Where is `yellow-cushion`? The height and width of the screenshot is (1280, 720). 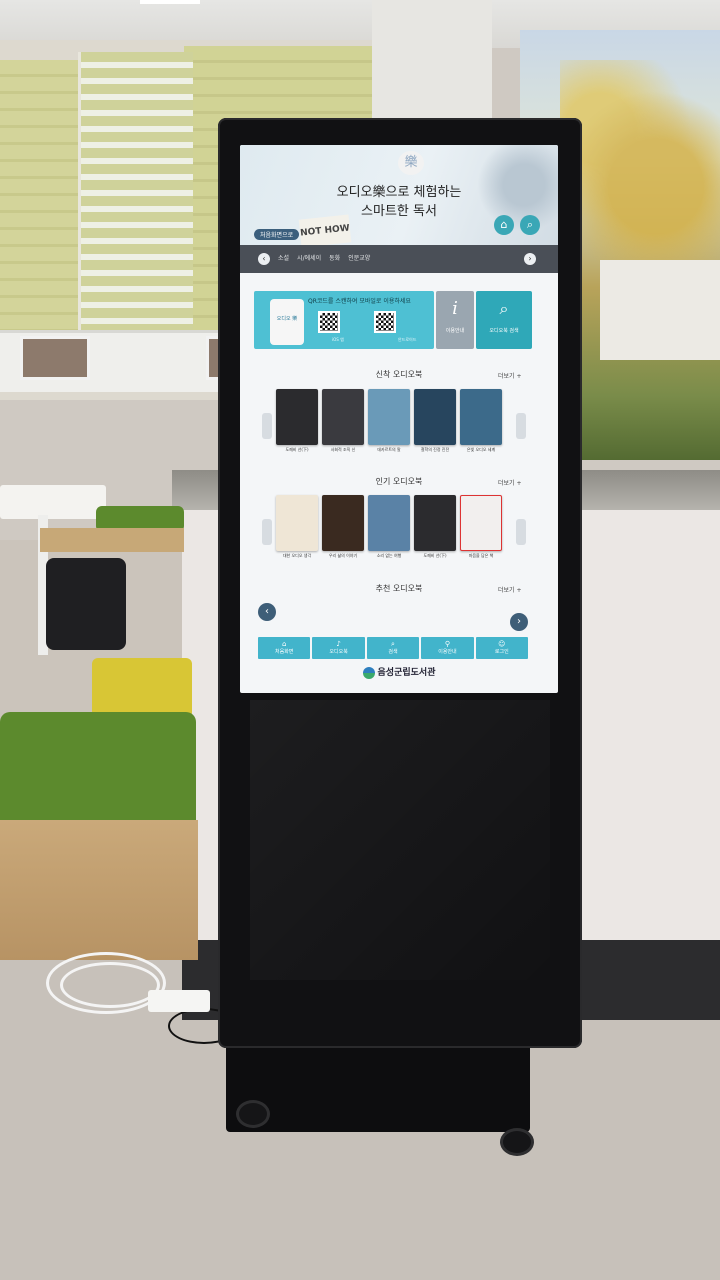 yellow-cushion is located at coordinates (142, 688).